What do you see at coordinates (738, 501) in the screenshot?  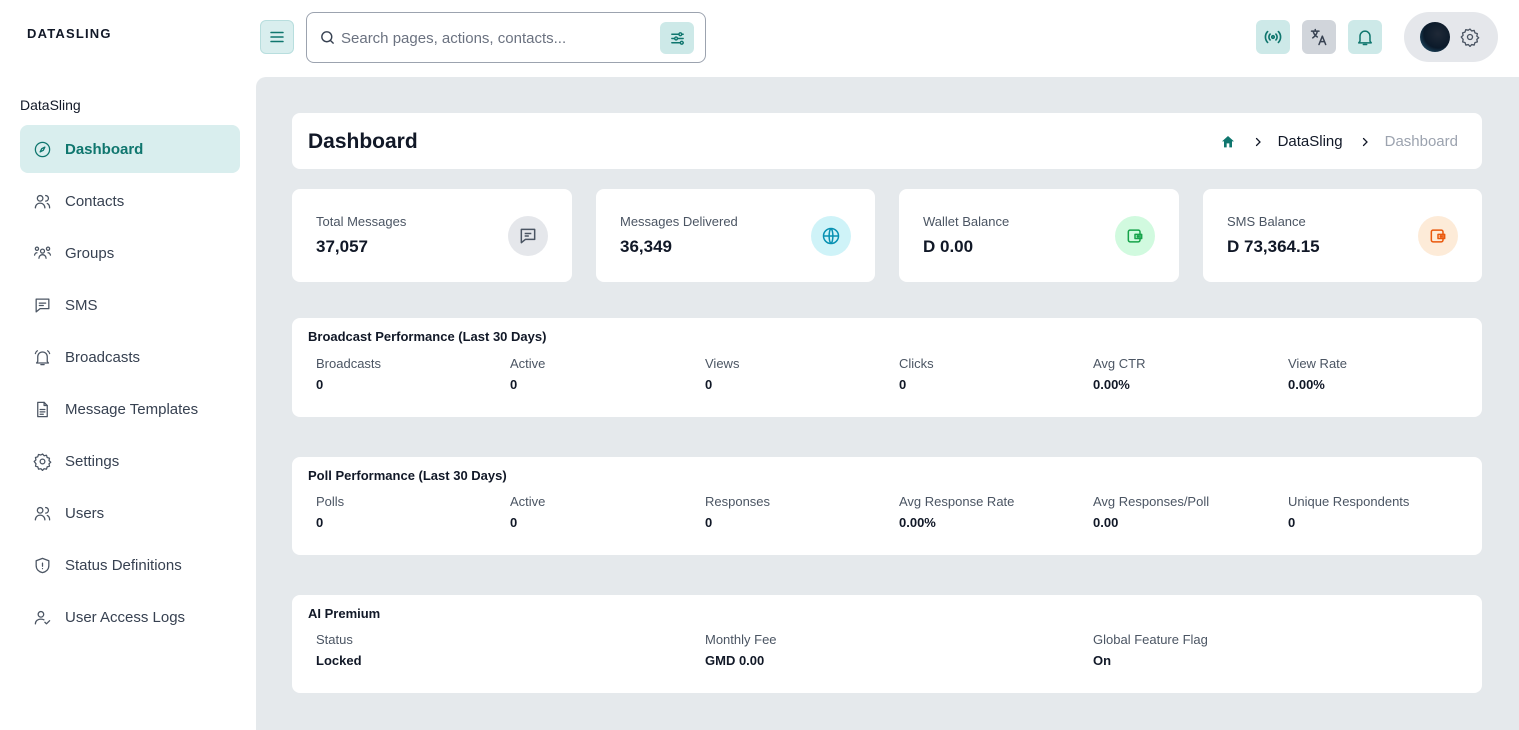 I see `metric-label: Responses` at bounding box center [738, 501].